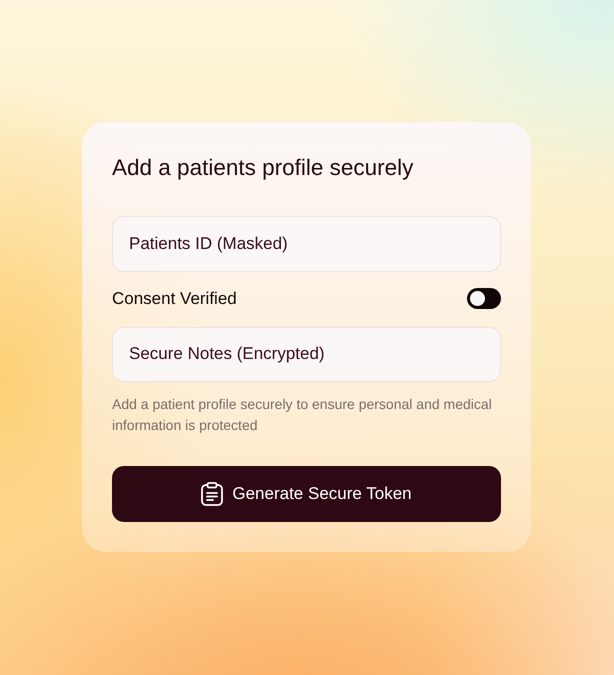 The height and width of the screenshot is (675, 614). Describe the element at coordinates (302, 415) in the screenshot. I see `helper-text: Add a patient profile securely to ensure personal and medical information is protected` at that location.